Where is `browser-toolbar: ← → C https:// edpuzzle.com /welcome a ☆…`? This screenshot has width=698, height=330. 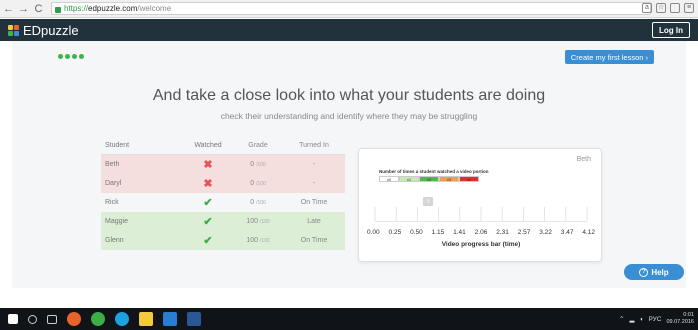
browser-toolbar: ← → C https:// edpuzzle.com /welcome a ☆… is located at coordinates (349, 9).